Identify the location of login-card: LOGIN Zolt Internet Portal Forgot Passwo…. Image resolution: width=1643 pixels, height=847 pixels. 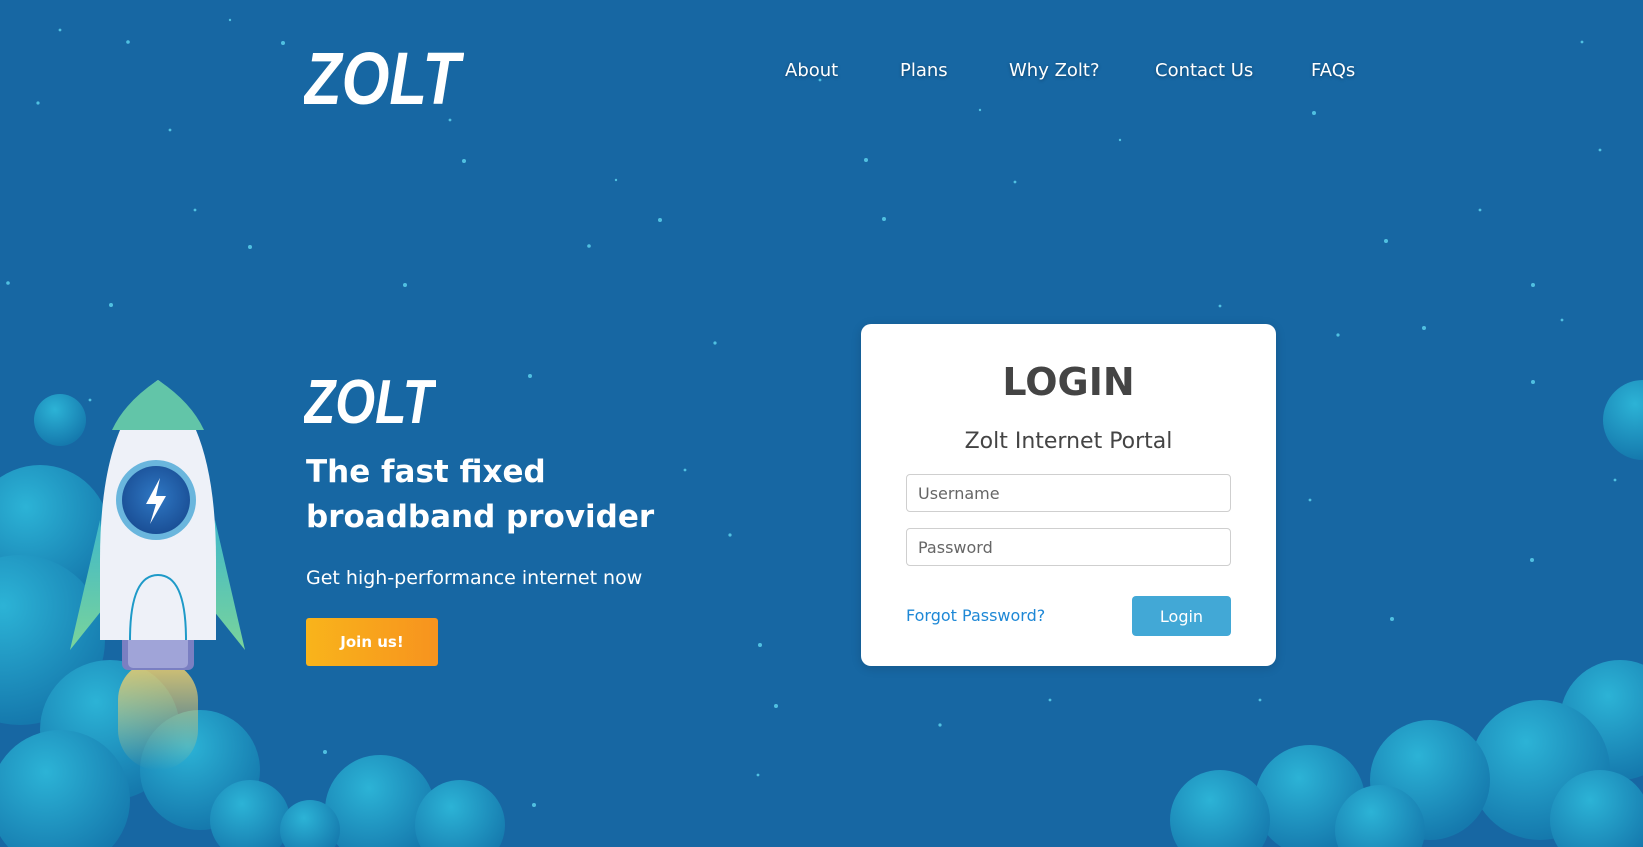
(1068, 495).